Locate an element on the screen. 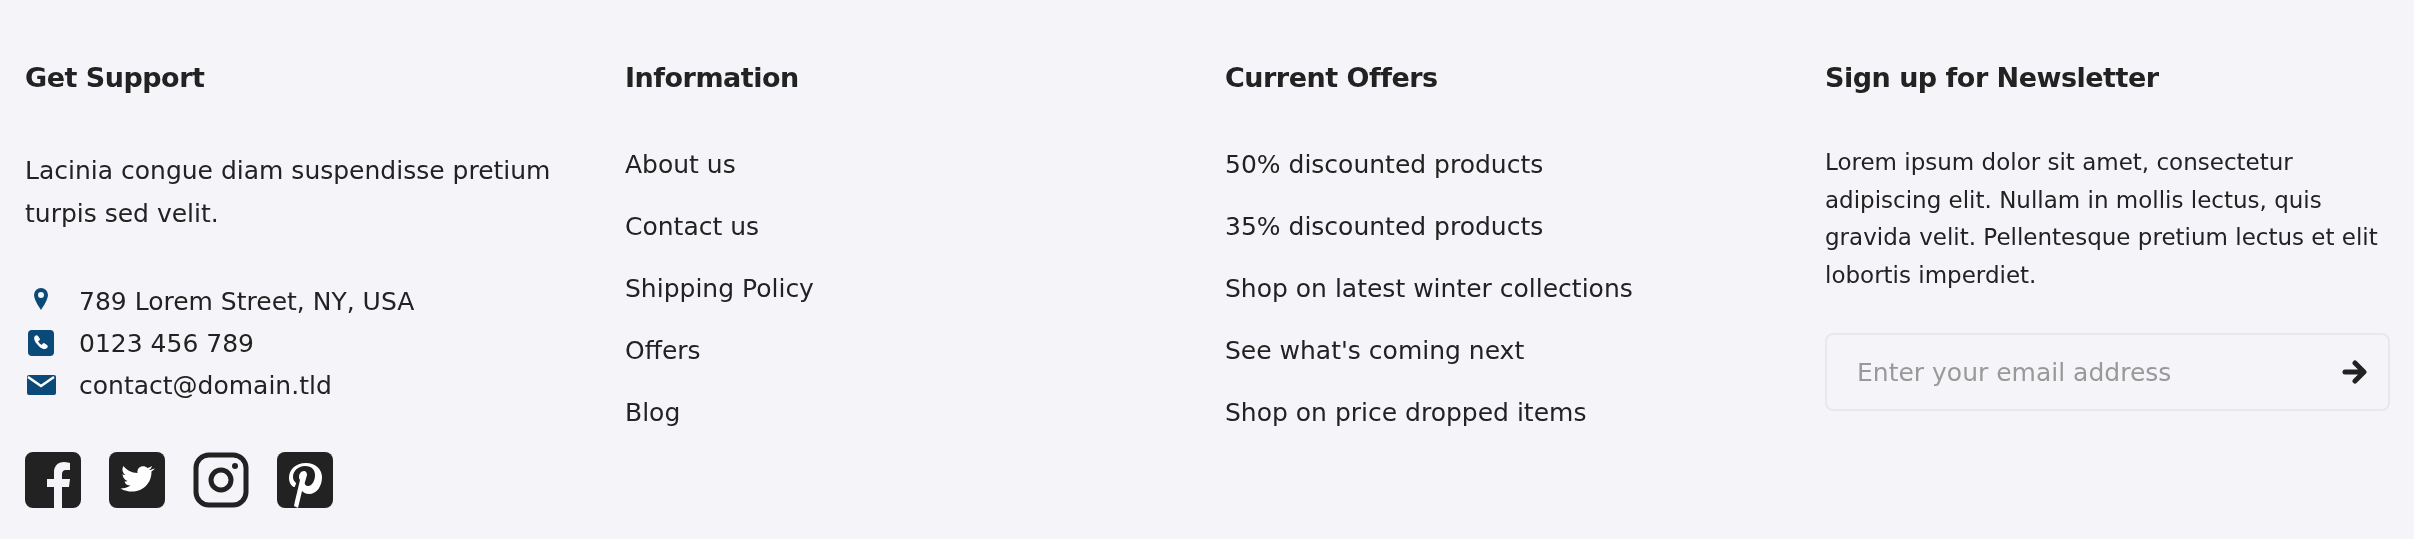 The image size is (2414, 539). email-text: contact@domain.tld is located at coordinates (205, 385).